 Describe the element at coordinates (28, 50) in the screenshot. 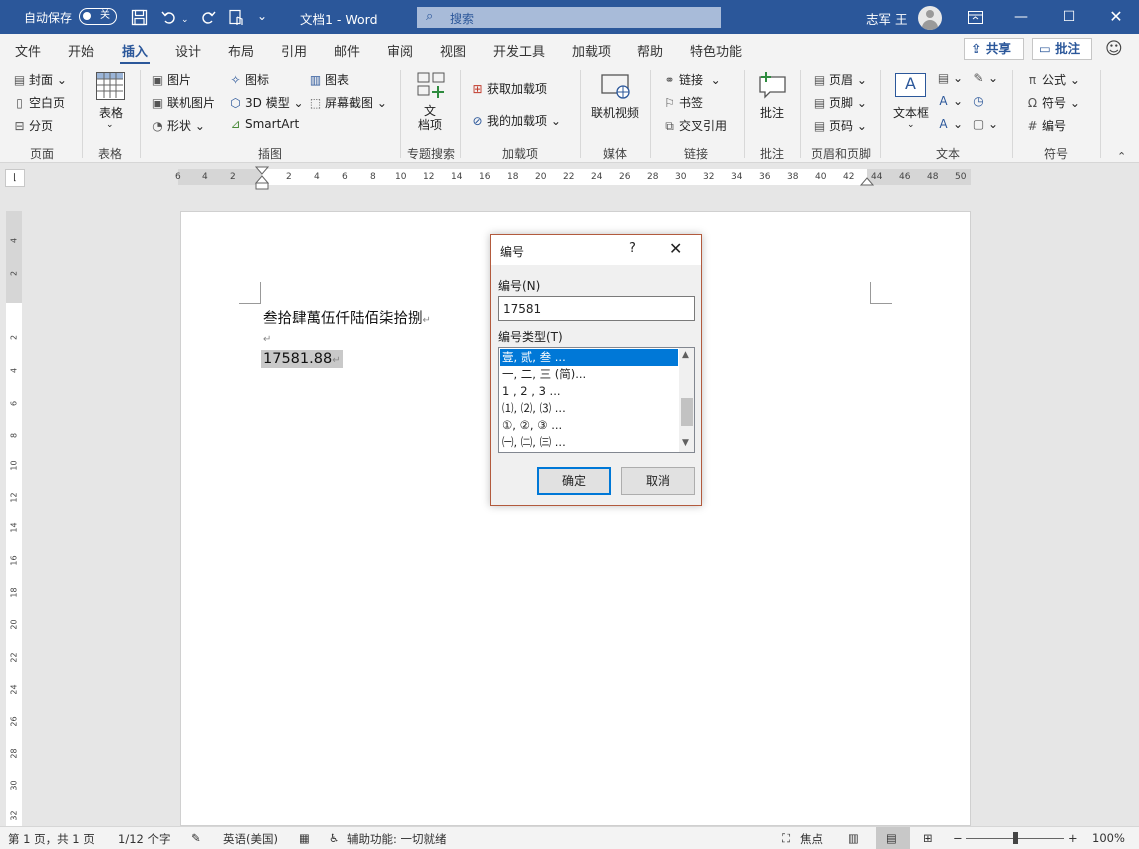

I see `tab-file: 文件` at that location.